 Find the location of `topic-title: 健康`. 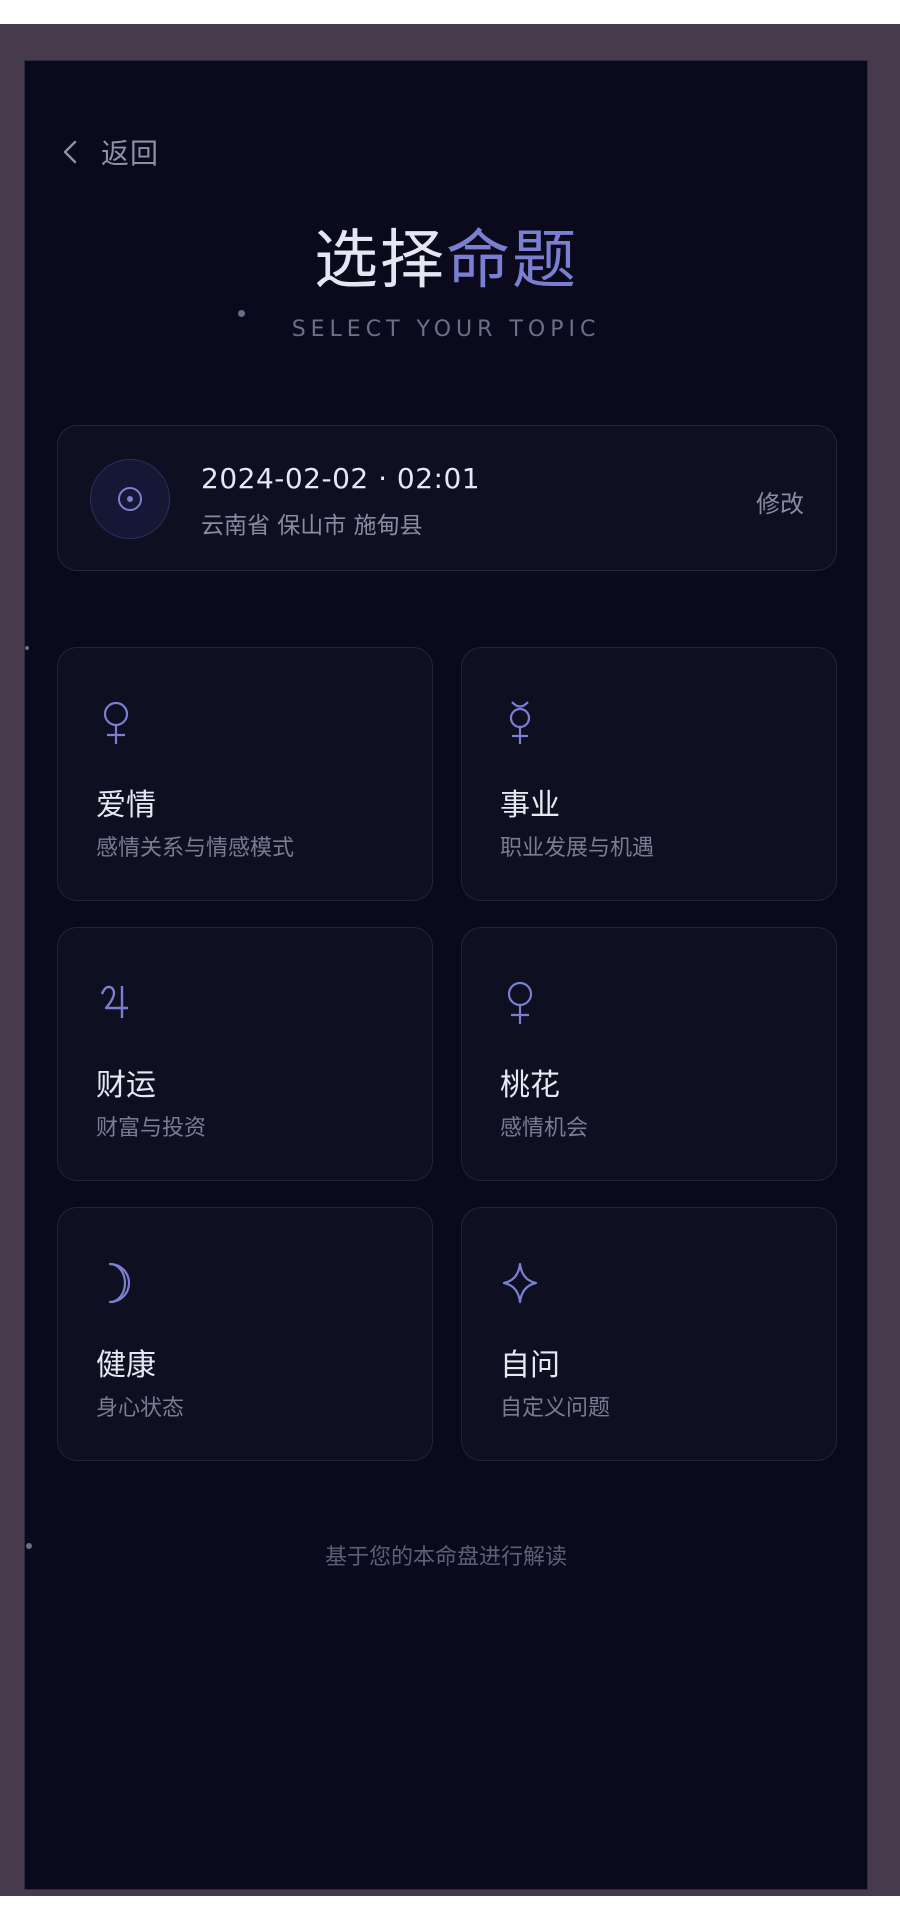

topic-title: 健康 is located at coordinates (126, 1365).